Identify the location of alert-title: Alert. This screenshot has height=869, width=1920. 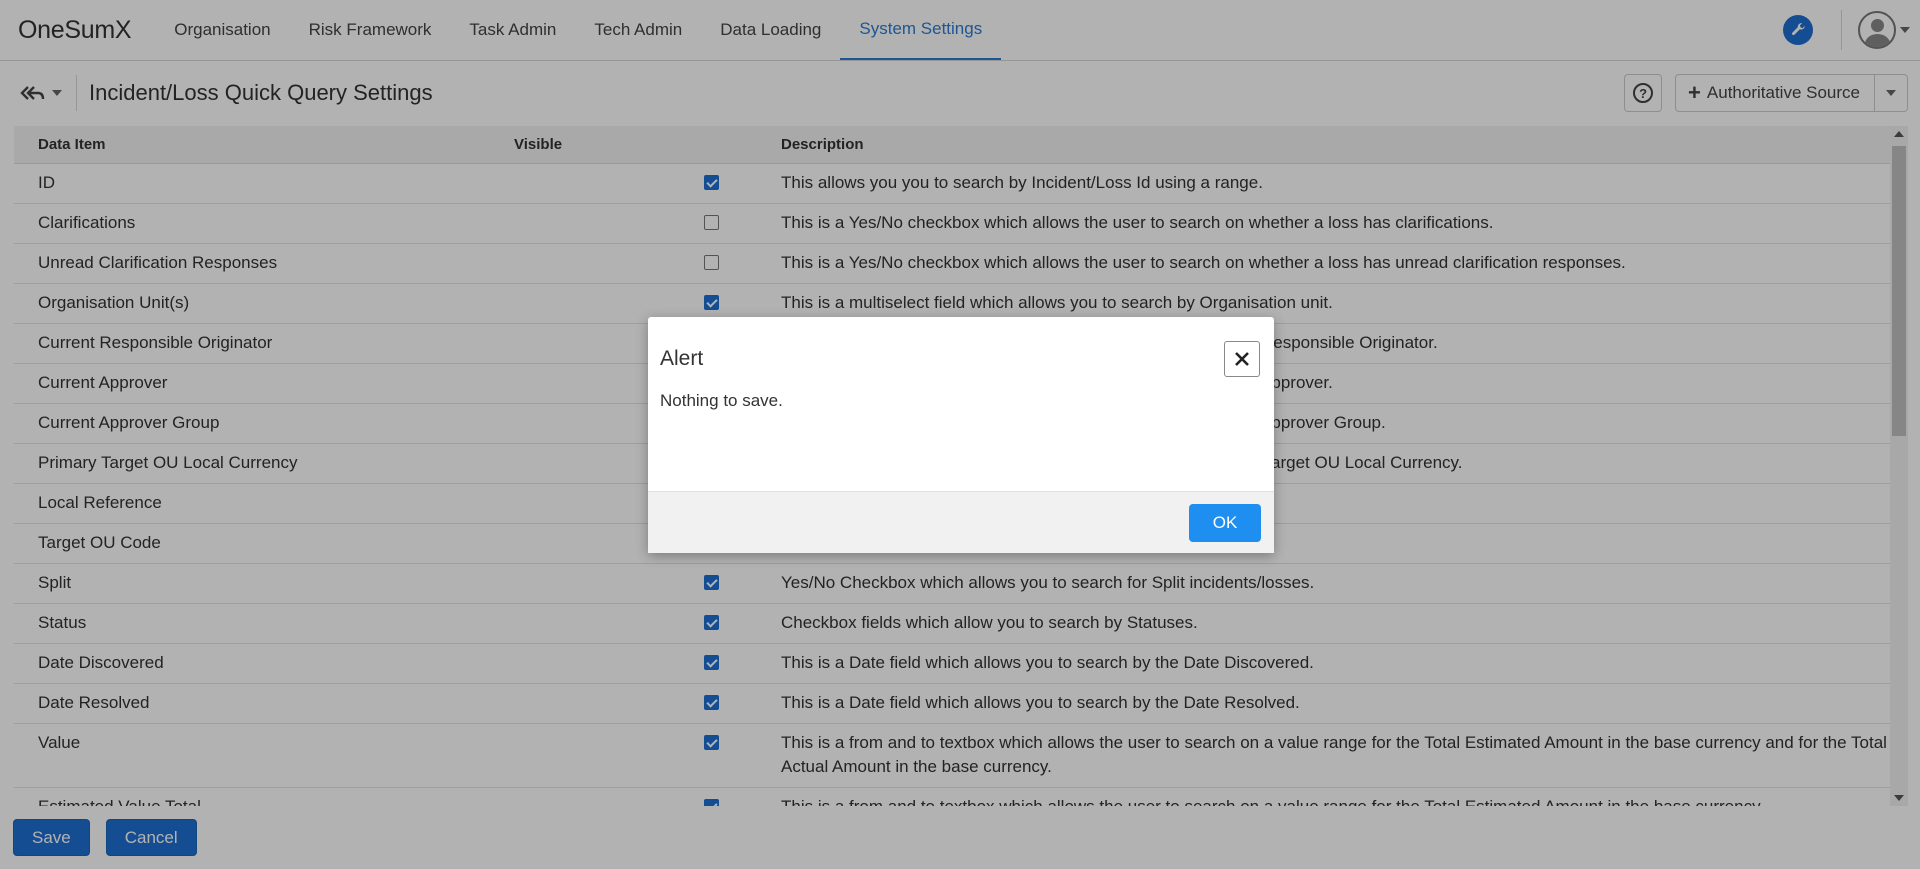
(682, 358).